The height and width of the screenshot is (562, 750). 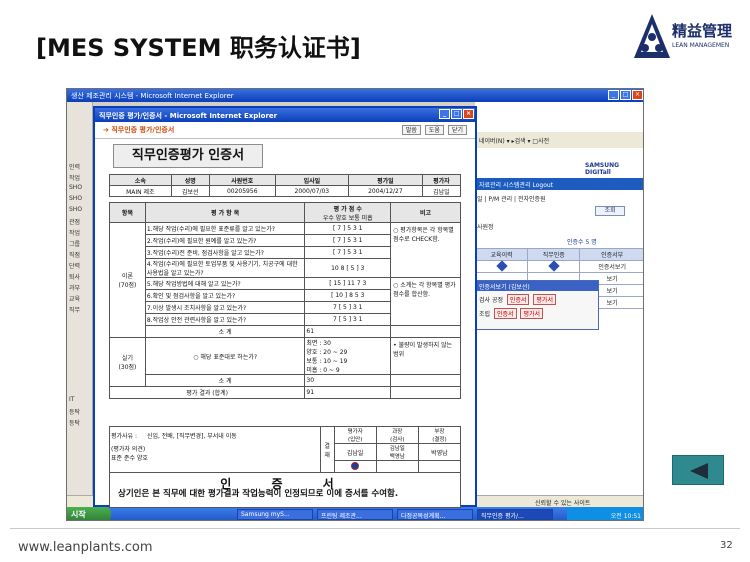 What do you see at coordinates (434, 130) in the screenshot?
I see `help-button: 도움` at bounding box center [434, 130].